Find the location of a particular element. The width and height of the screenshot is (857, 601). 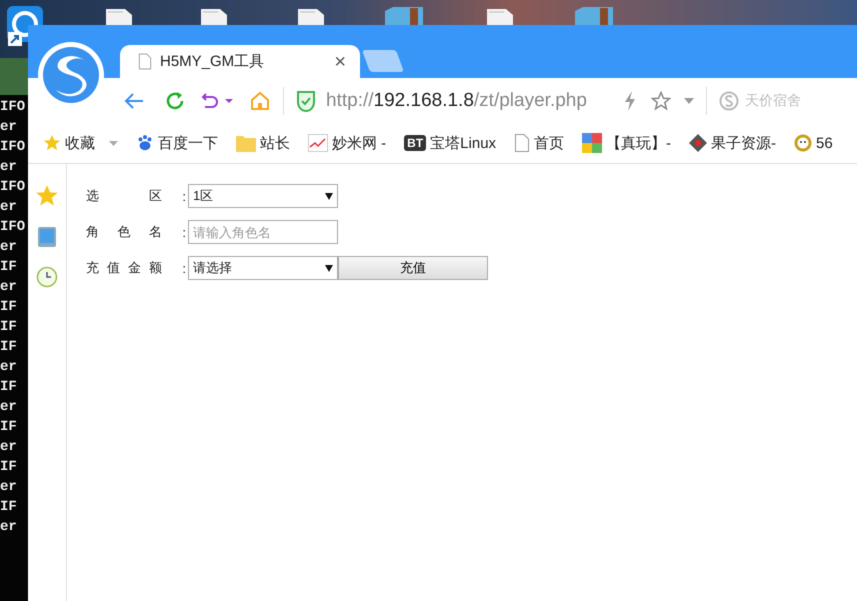

close-icon: × is located at coordinates (340, 62).